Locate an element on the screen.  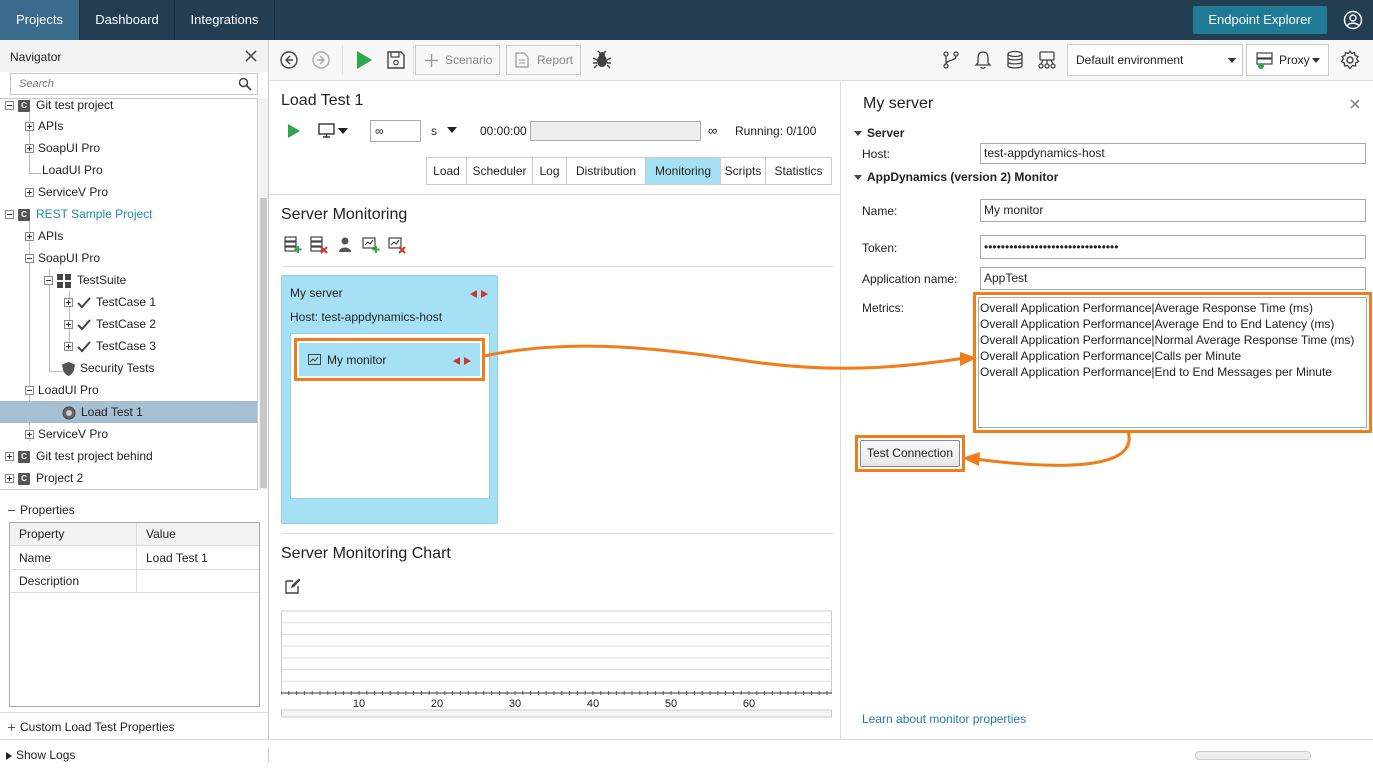
tab-monitoring: Monitoring is located at coordinates (683, 171).